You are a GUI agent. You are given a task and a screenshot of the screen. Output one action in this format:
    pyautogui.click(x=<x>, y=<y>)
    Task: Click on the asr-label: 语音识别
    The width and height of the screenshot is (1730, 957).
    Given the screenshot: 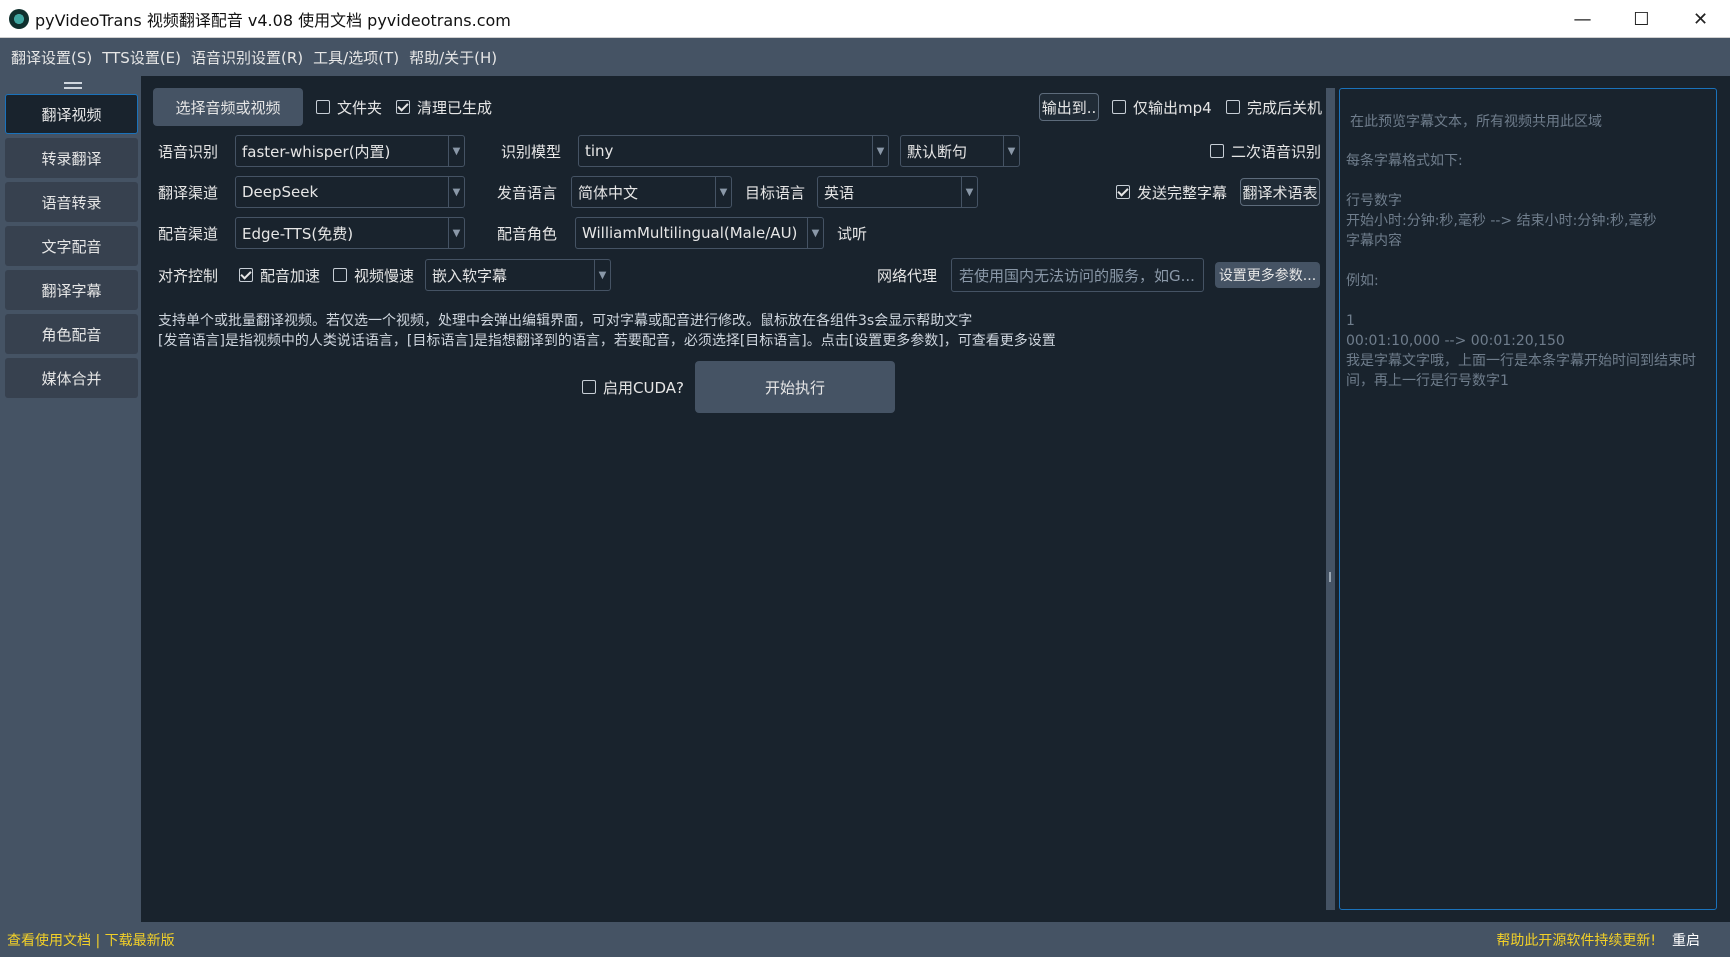 What is the action you would take?
    pyautogui.click(x=188, y=151)
    